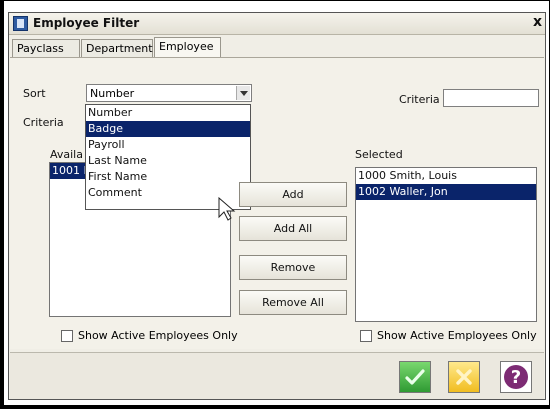 This screenshot has height=409, width=550. Describe the element at coordinates (168, 161) in the screenshot. I see `sort-option-last-name: Last Name` at that location.